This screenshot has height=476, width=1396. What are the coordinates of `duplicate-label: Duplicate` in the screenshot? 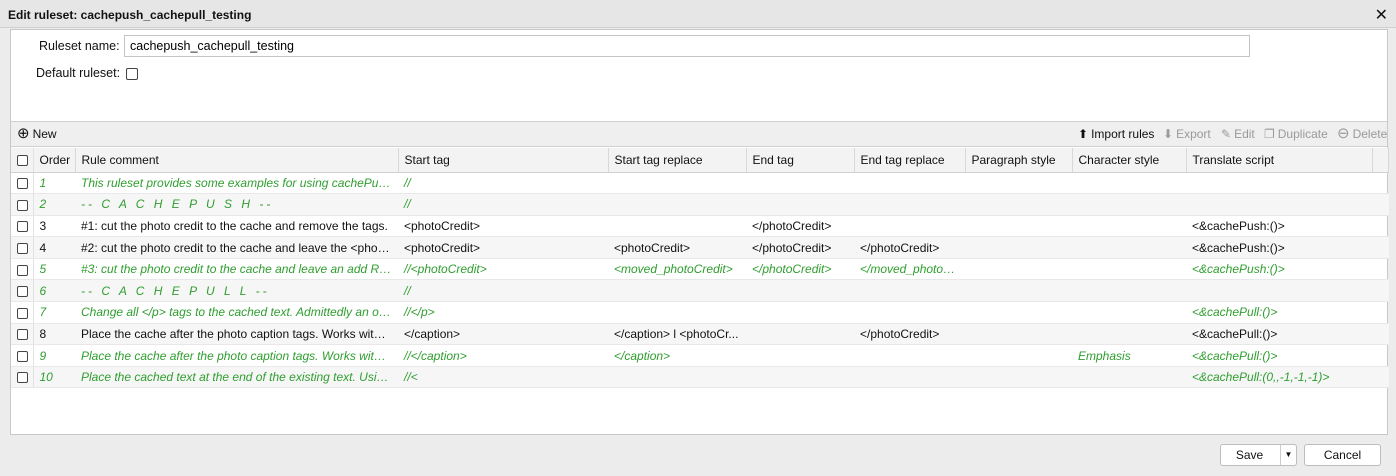 It's located at (1302, 134).